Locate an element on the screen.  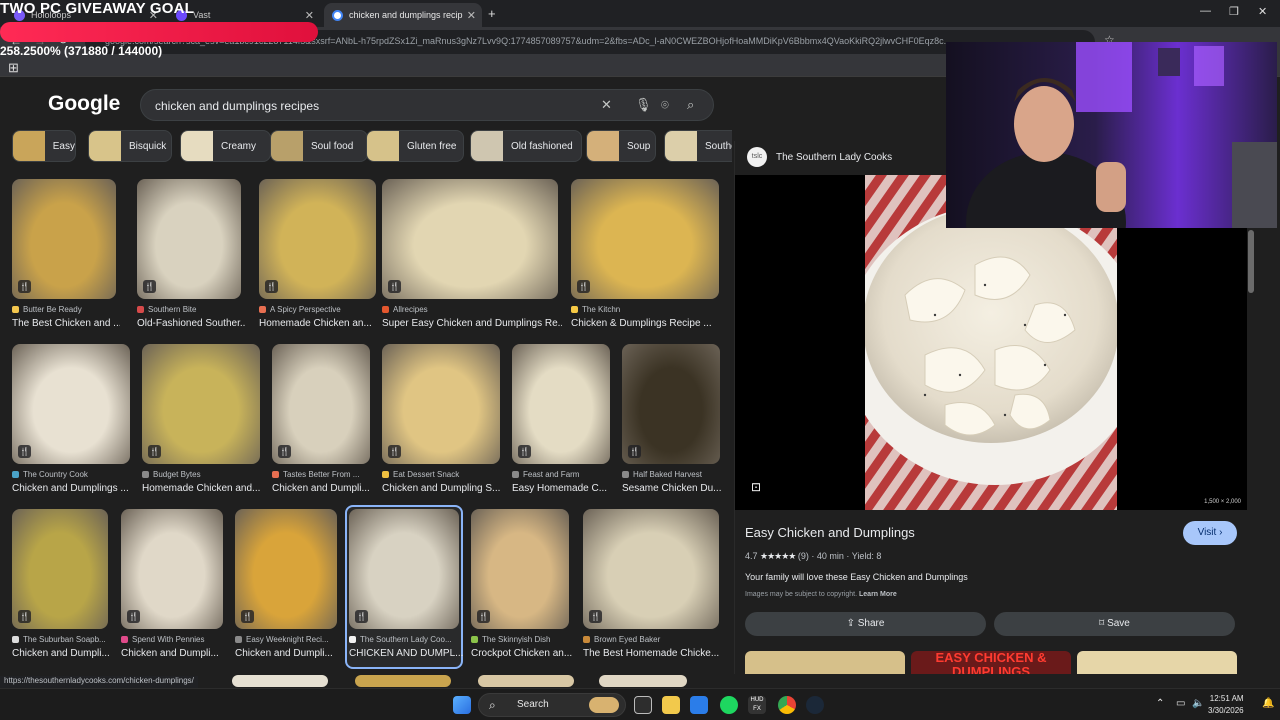
lens-icon: ⌾ is located at coordinates (665, 105).